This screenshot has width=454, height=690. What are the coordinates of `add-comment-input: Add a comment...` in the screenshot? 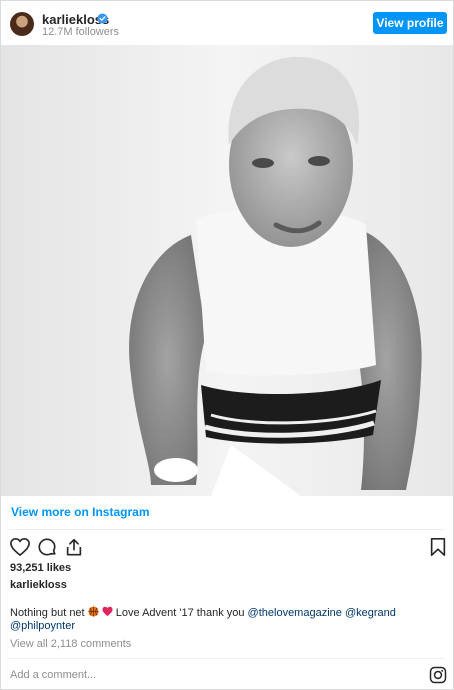 It's located at (53, 675).